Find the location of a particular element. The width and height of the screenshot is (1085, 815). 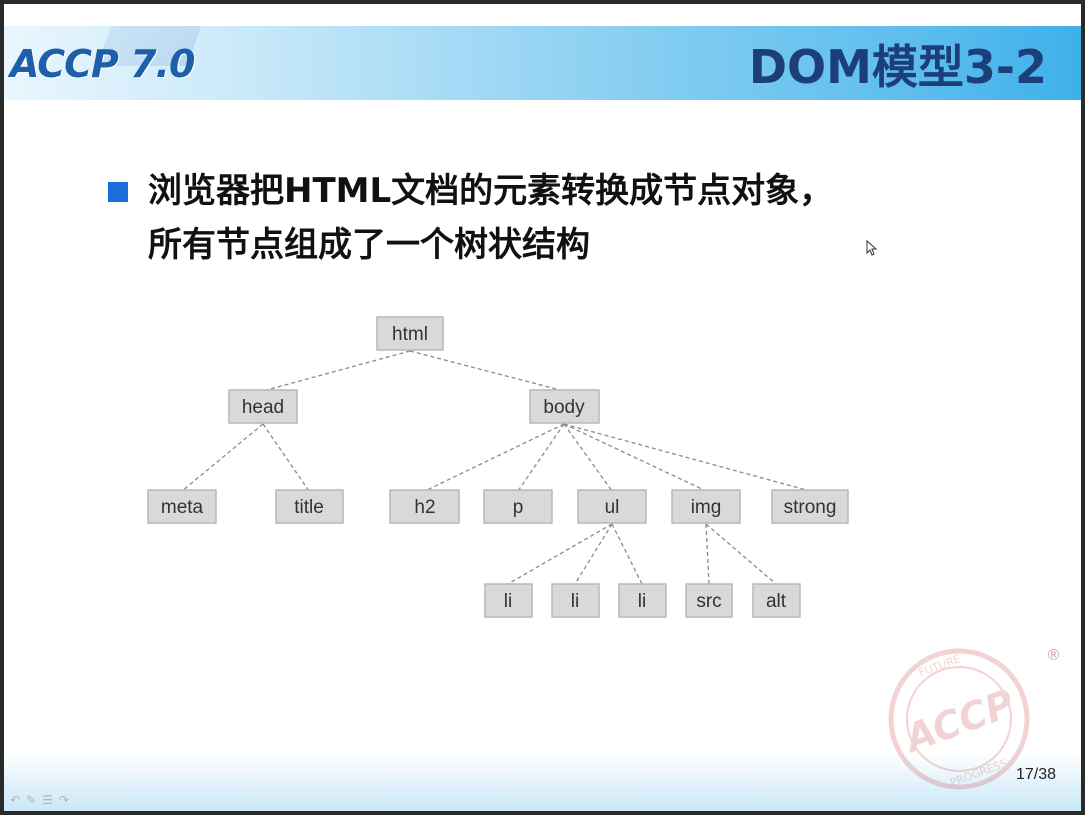

node-strong: strong is located at coordinates (810, 506).